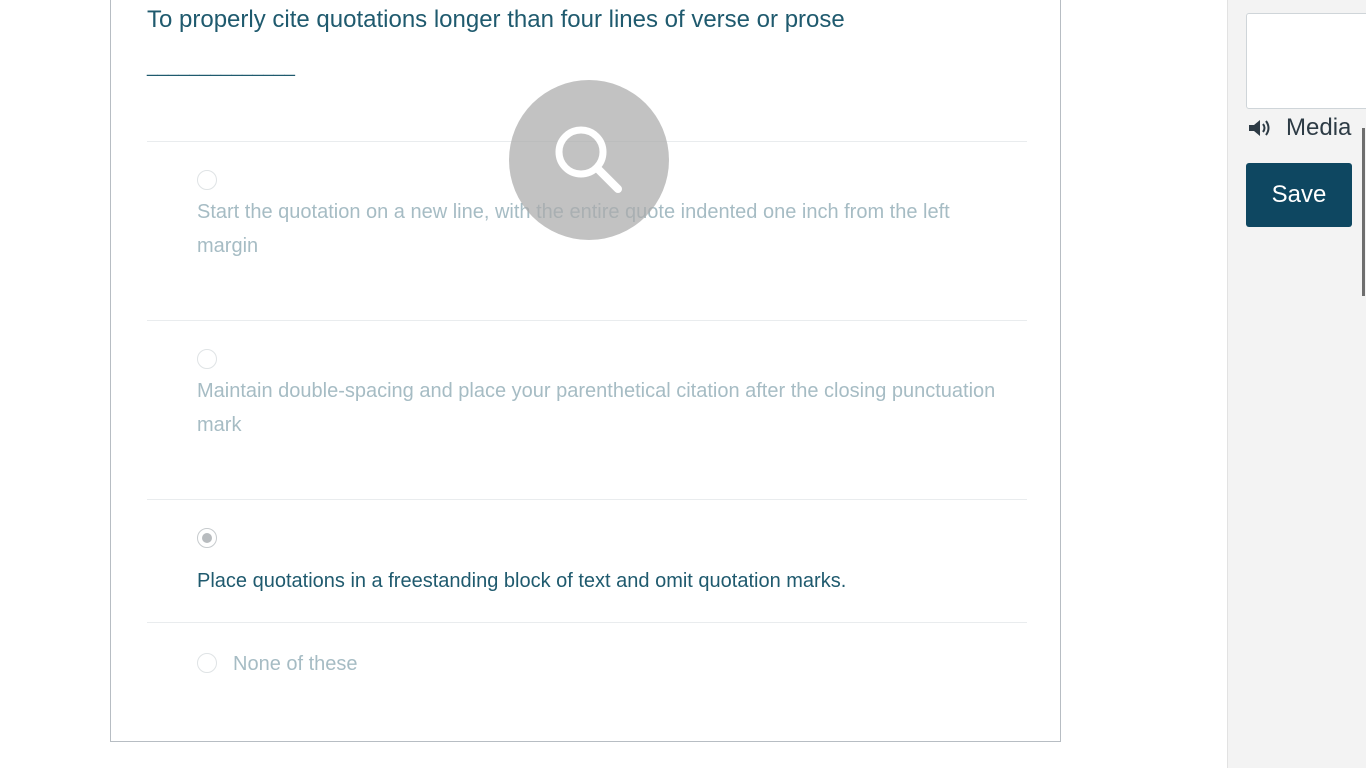 This screenshot has width=1366, height=768. Describe the element at coordinates (597, 669) in the screenshot. I see `answer-option-4: None of these` at that location.